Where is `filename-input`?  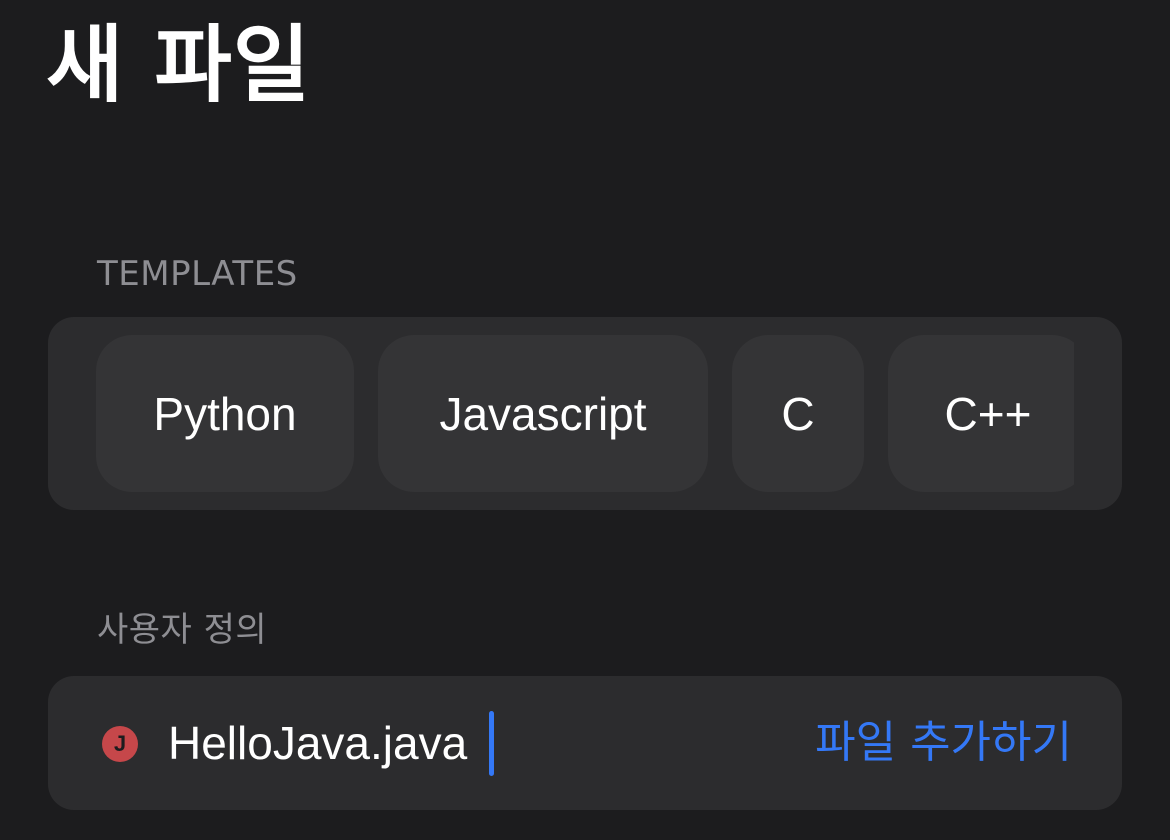
filename-input is located at coordinates (448, 743).